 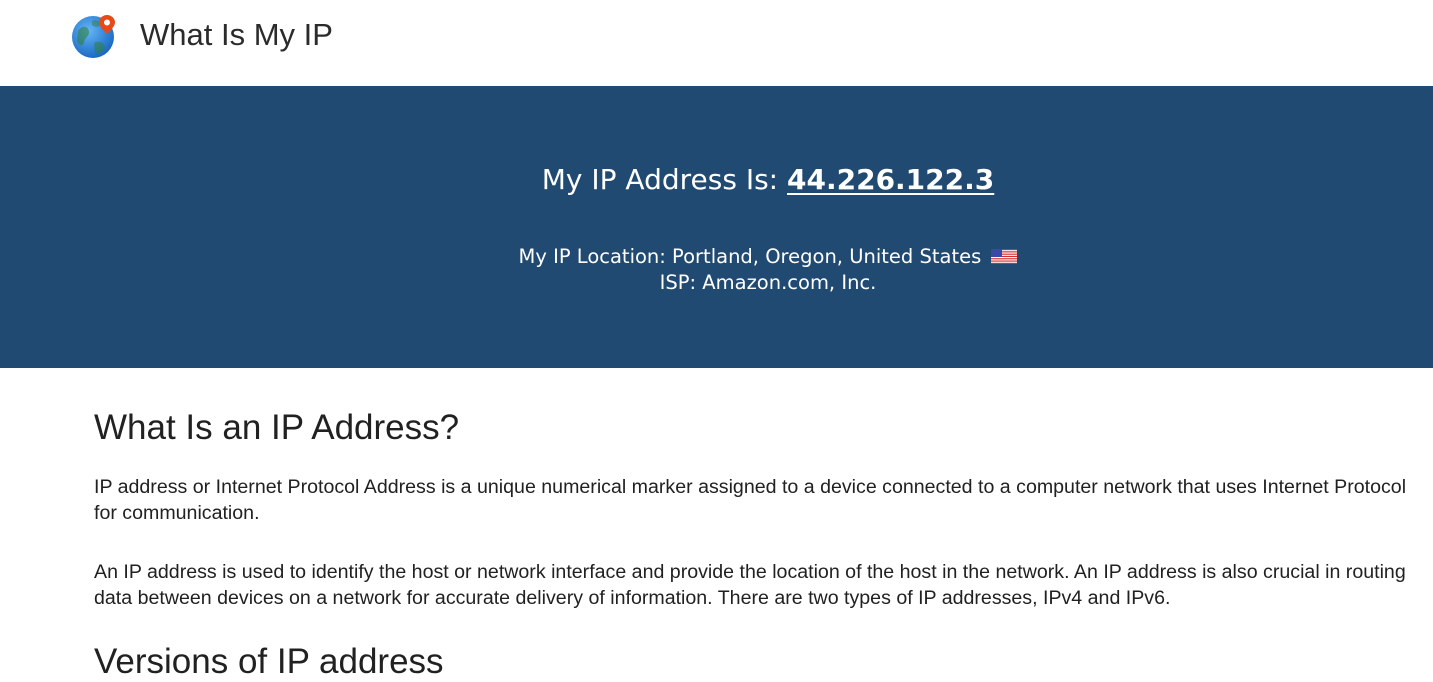 I want to click on article-subheading: Versions of IP address, so click(x=269, y=661).